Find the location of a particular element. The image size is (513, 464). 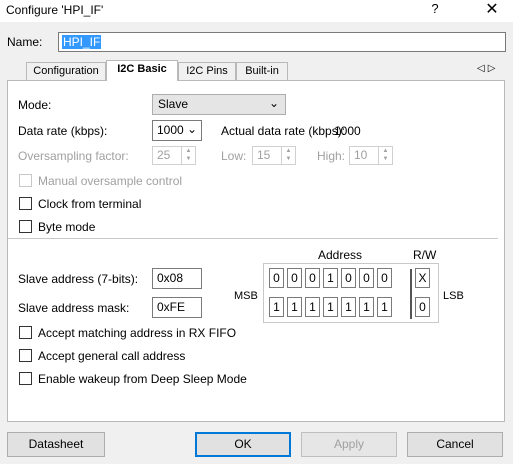

oversampling-value: 25 is located at coordinates (164, 155).